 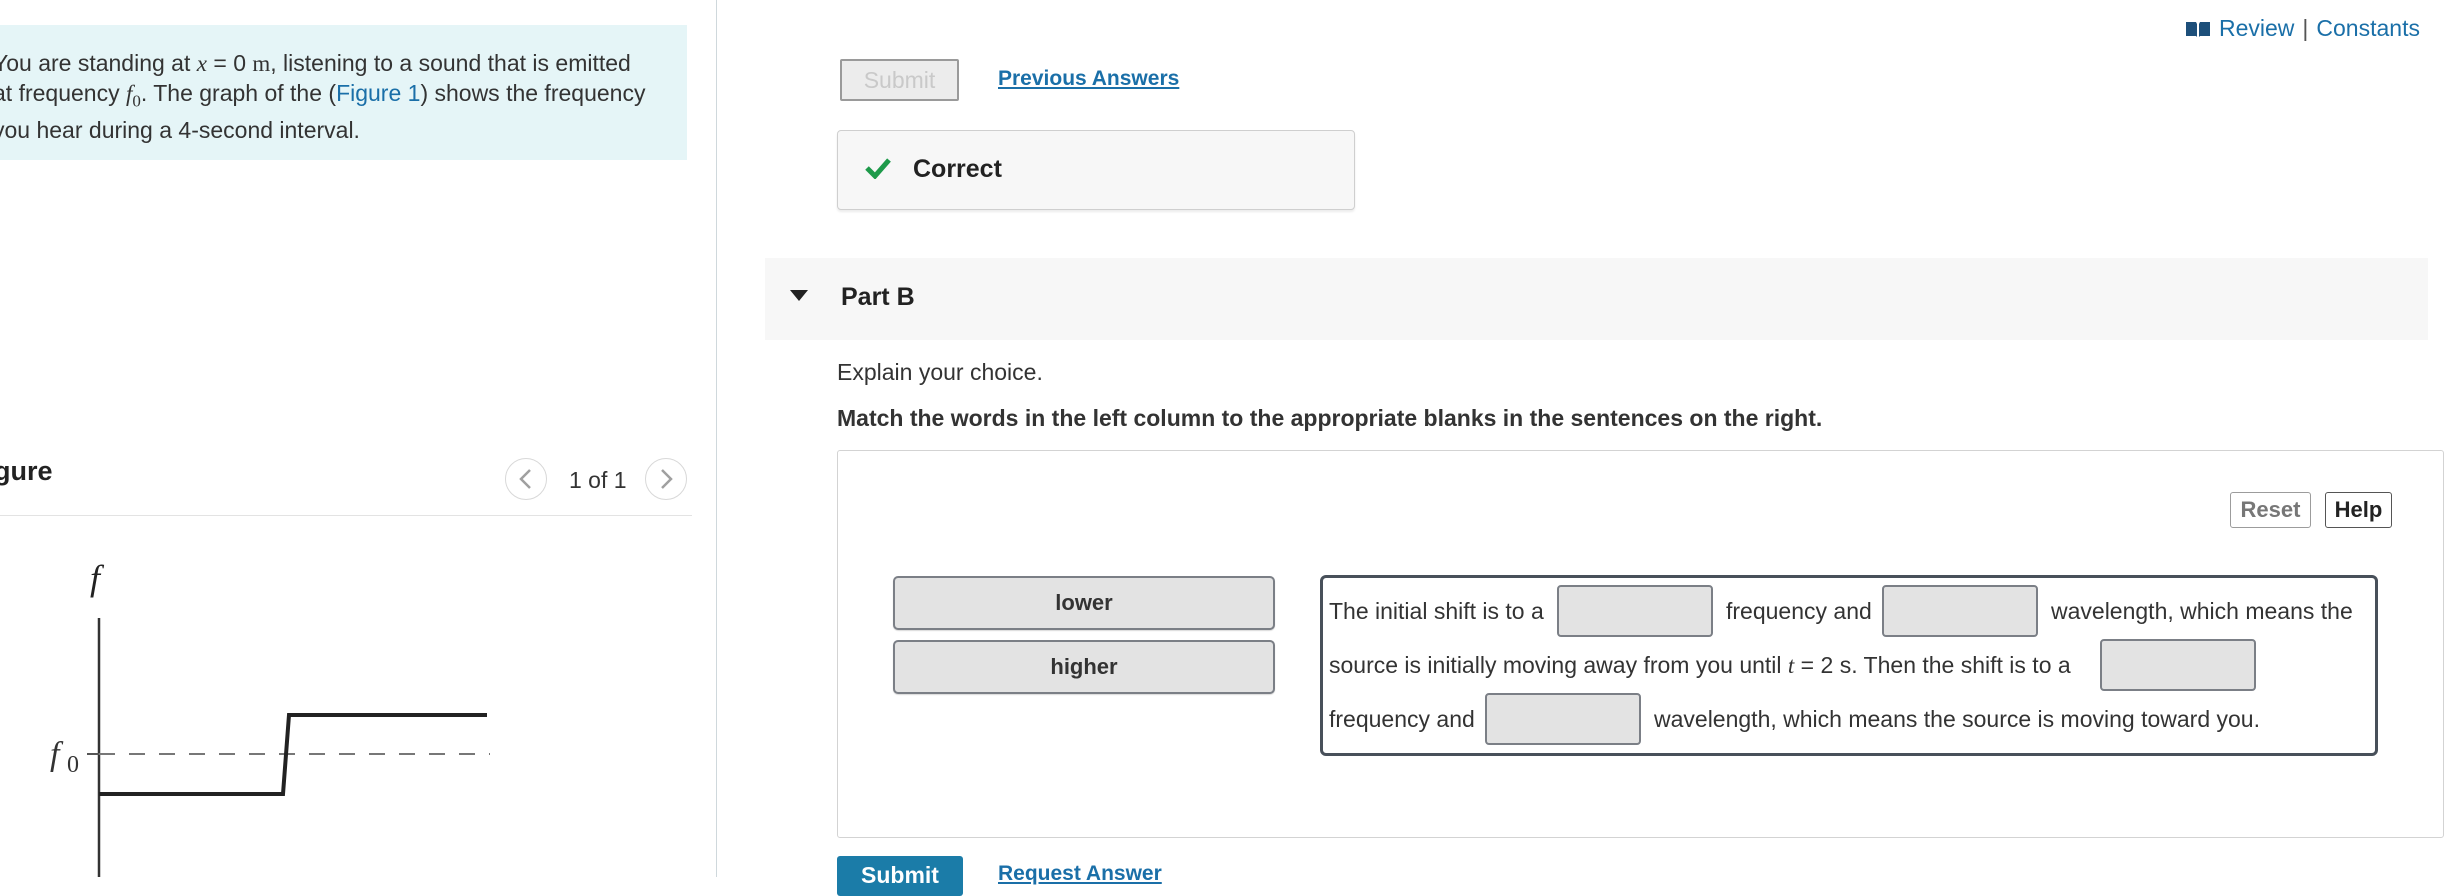 What do you see at coordinates (716, 438) in the screenshot?
I see `panel-divider` at bounding box center [716, 438].